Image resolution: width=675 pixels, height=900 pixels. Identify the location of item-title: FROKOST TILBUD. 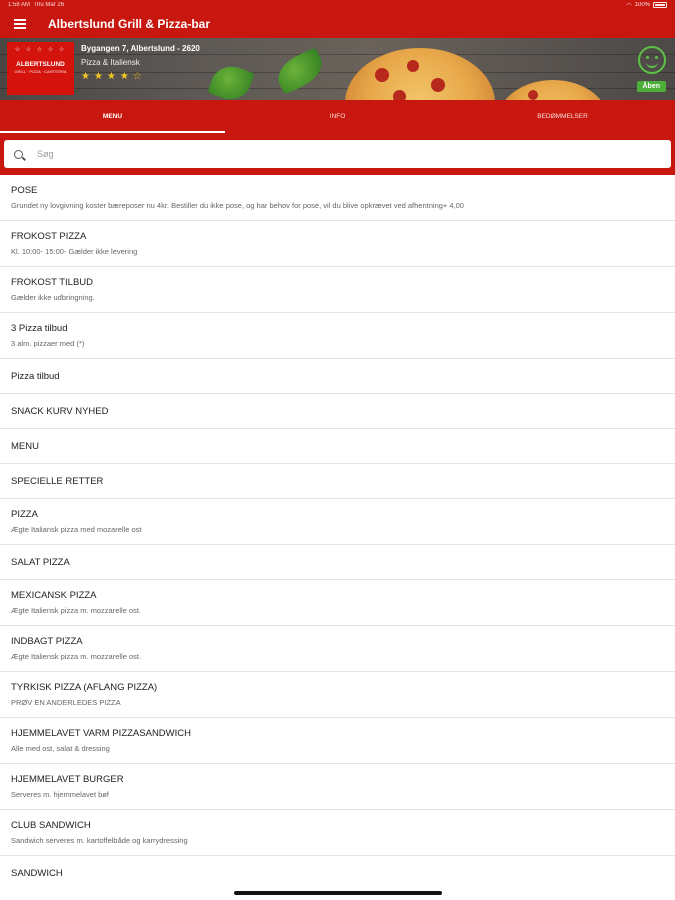
(52, 282).